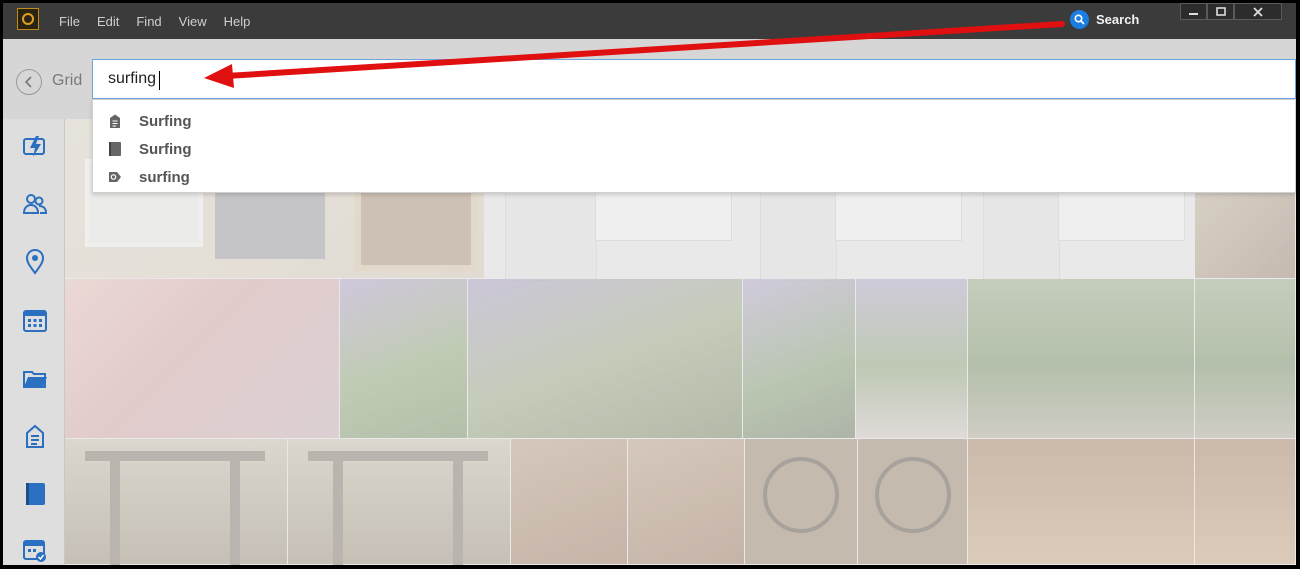 The image size is (1300, 569). What do you see at coordinates (108, 21) in the screenshot?
I see `menu-edit: Edit` at bounding box center [108, 21].